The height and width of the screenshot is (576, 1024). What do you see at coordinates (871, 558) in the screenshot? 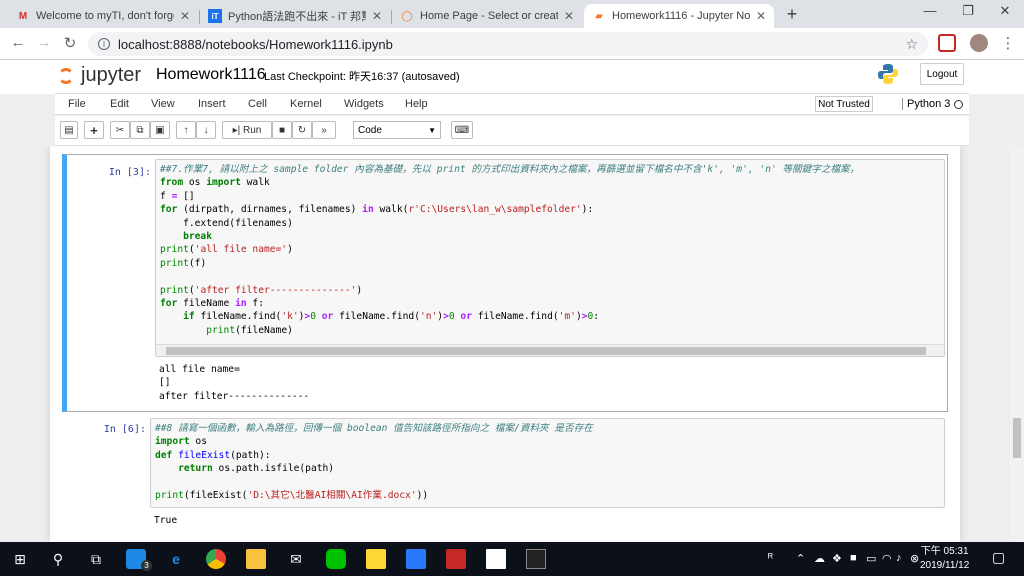
I see `battery-icon: ▭` at bounding box center [871, 558].